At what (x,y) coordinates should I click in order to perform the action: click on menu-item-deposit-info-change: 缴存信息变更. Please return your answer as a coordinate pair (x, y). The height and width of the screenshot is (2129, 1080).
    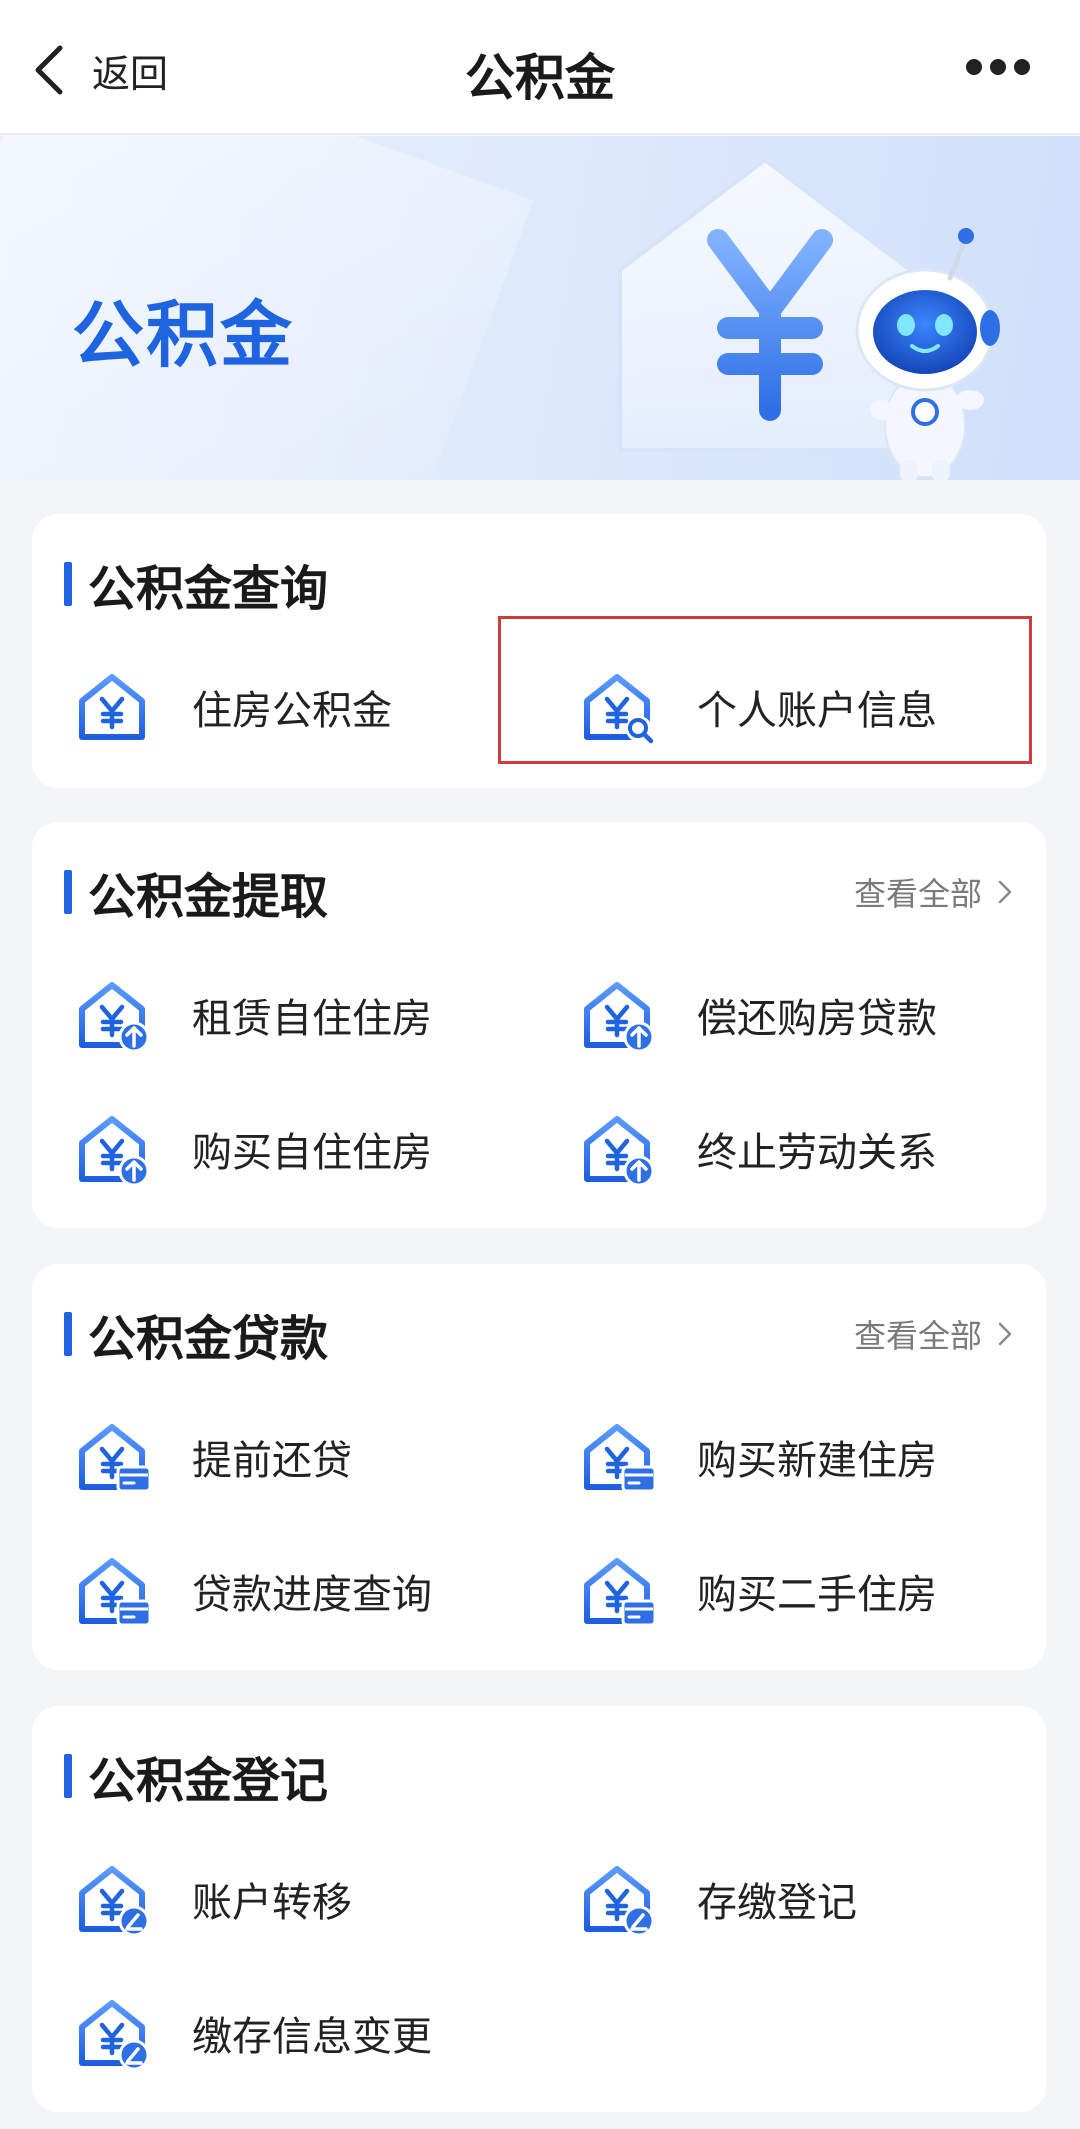
    Looking at the image, I should click on (302, 2033).